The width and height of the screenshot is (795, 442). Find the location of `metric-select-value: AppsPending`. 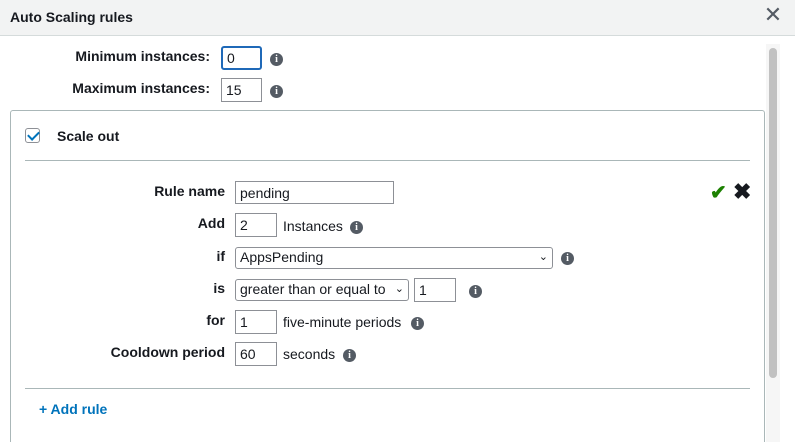

metric-select-value: AppsPending is located at coordinates (282, 257).